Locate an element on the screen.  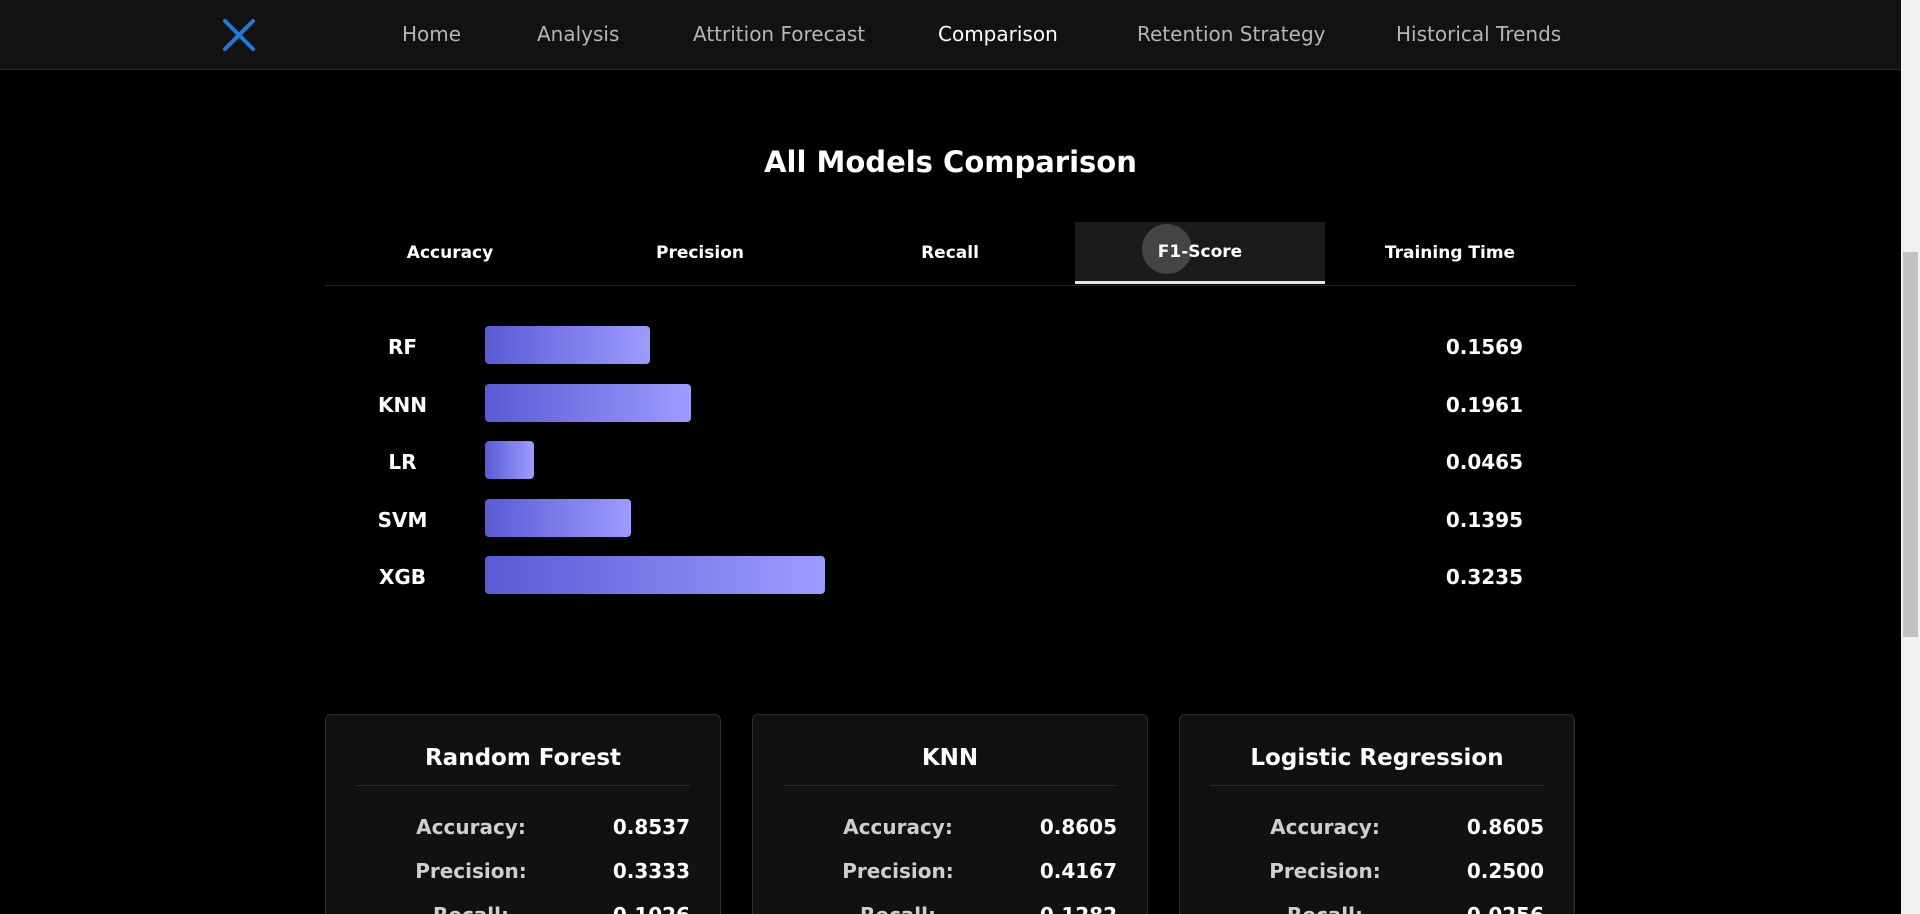
metric-value: 0.0256 is located at coordinates (1505, 908).